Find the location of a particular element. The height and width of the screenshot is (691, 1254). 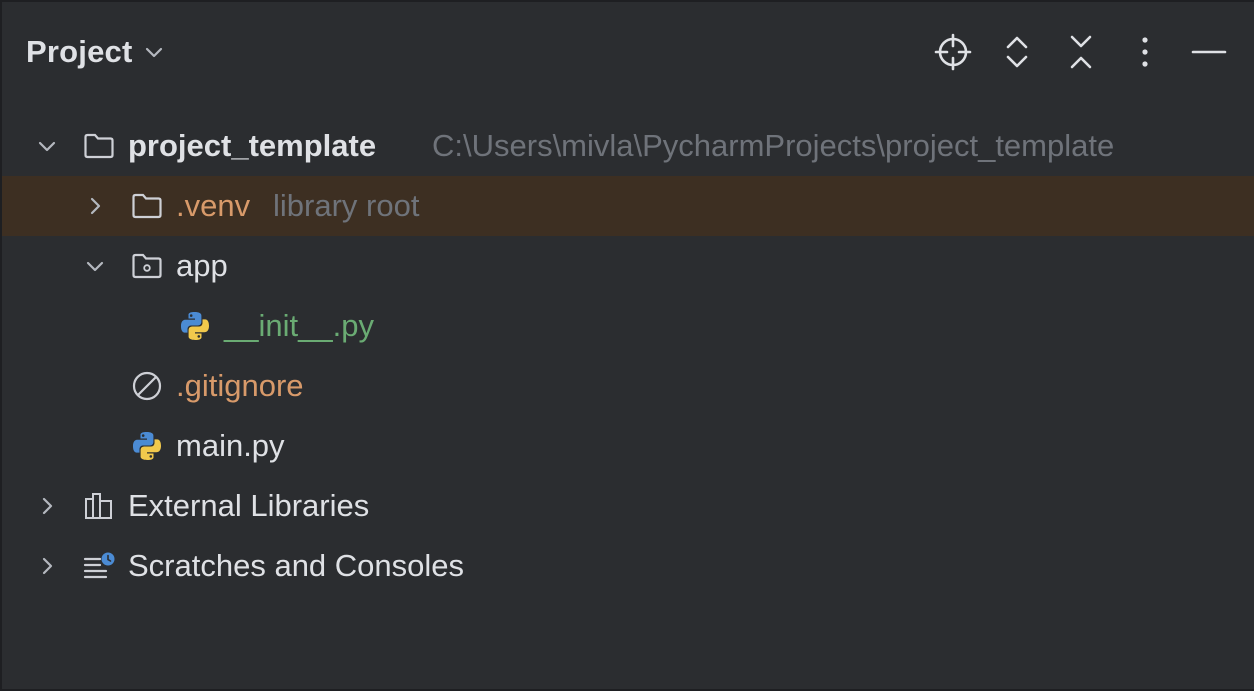

panel-toolbar is located at coordinates (1081, 52).